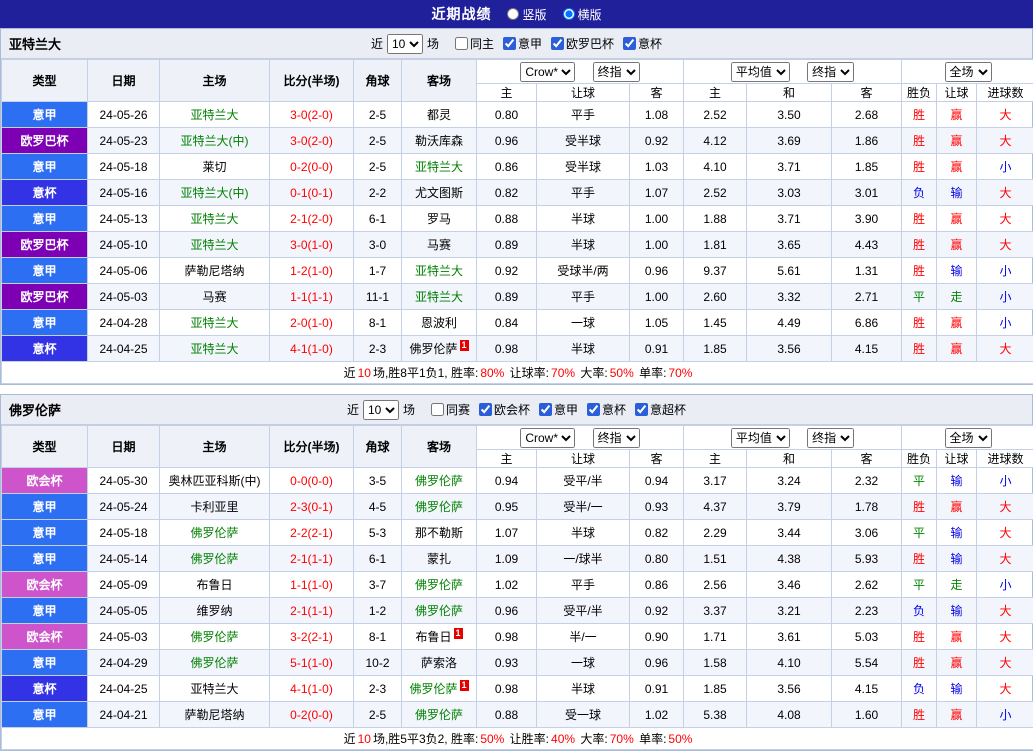 The width and height of the screenshot is (1033, 751). What do you see at coordinates (507, 271) in the screenshot?
I see `handicap-home-odds: 0.92` at bounding box center [507, 271].